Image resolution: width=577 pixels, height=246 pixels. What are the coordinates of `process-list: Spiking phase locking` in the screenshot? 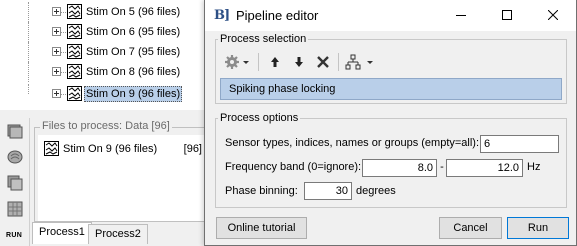 It's located at (391, 89).